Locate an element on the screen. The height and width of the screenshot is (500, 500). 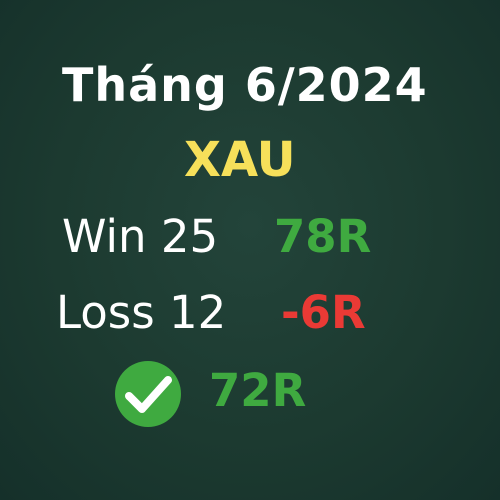
loss-r-value: -6R is located at coordinates (323, 312).